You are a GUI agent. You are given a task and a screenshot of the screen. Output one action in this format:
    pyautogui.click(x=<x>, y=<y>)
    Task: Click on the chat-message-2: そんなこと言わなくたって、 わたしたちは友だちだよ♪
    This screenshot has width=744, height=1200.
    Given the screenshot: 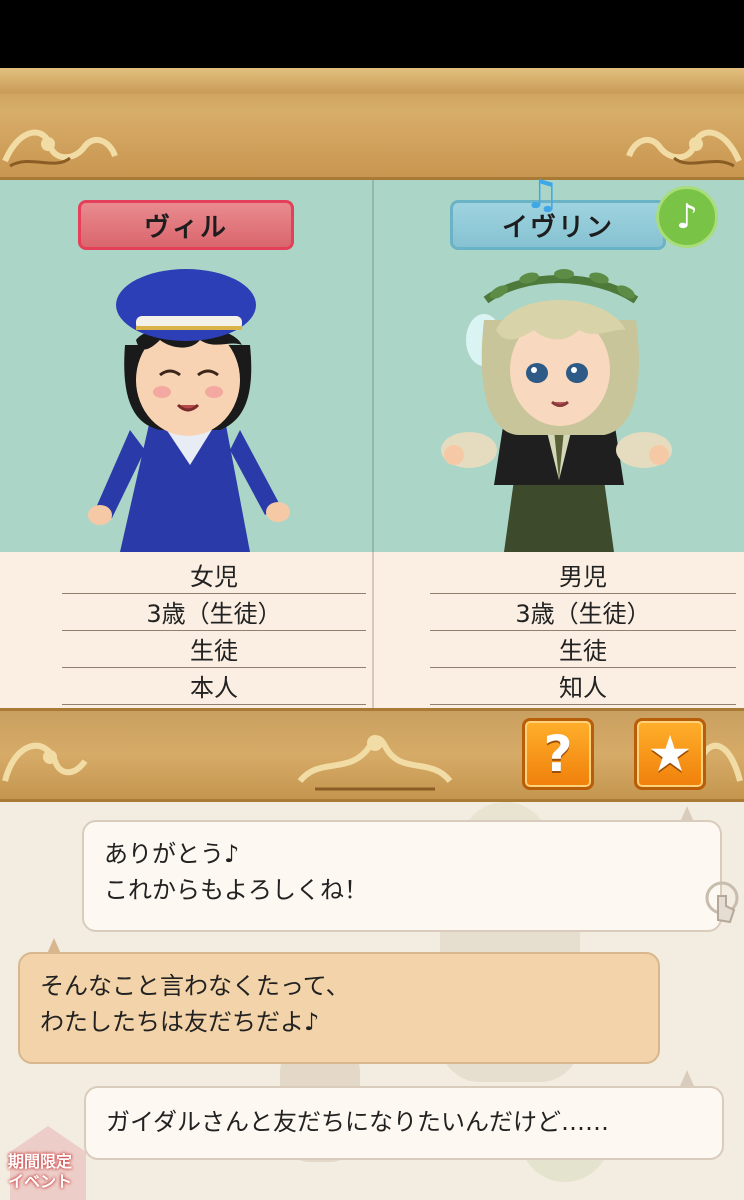 What is the action you would take?
    pyautogui.click(x=339, y=1008)
    